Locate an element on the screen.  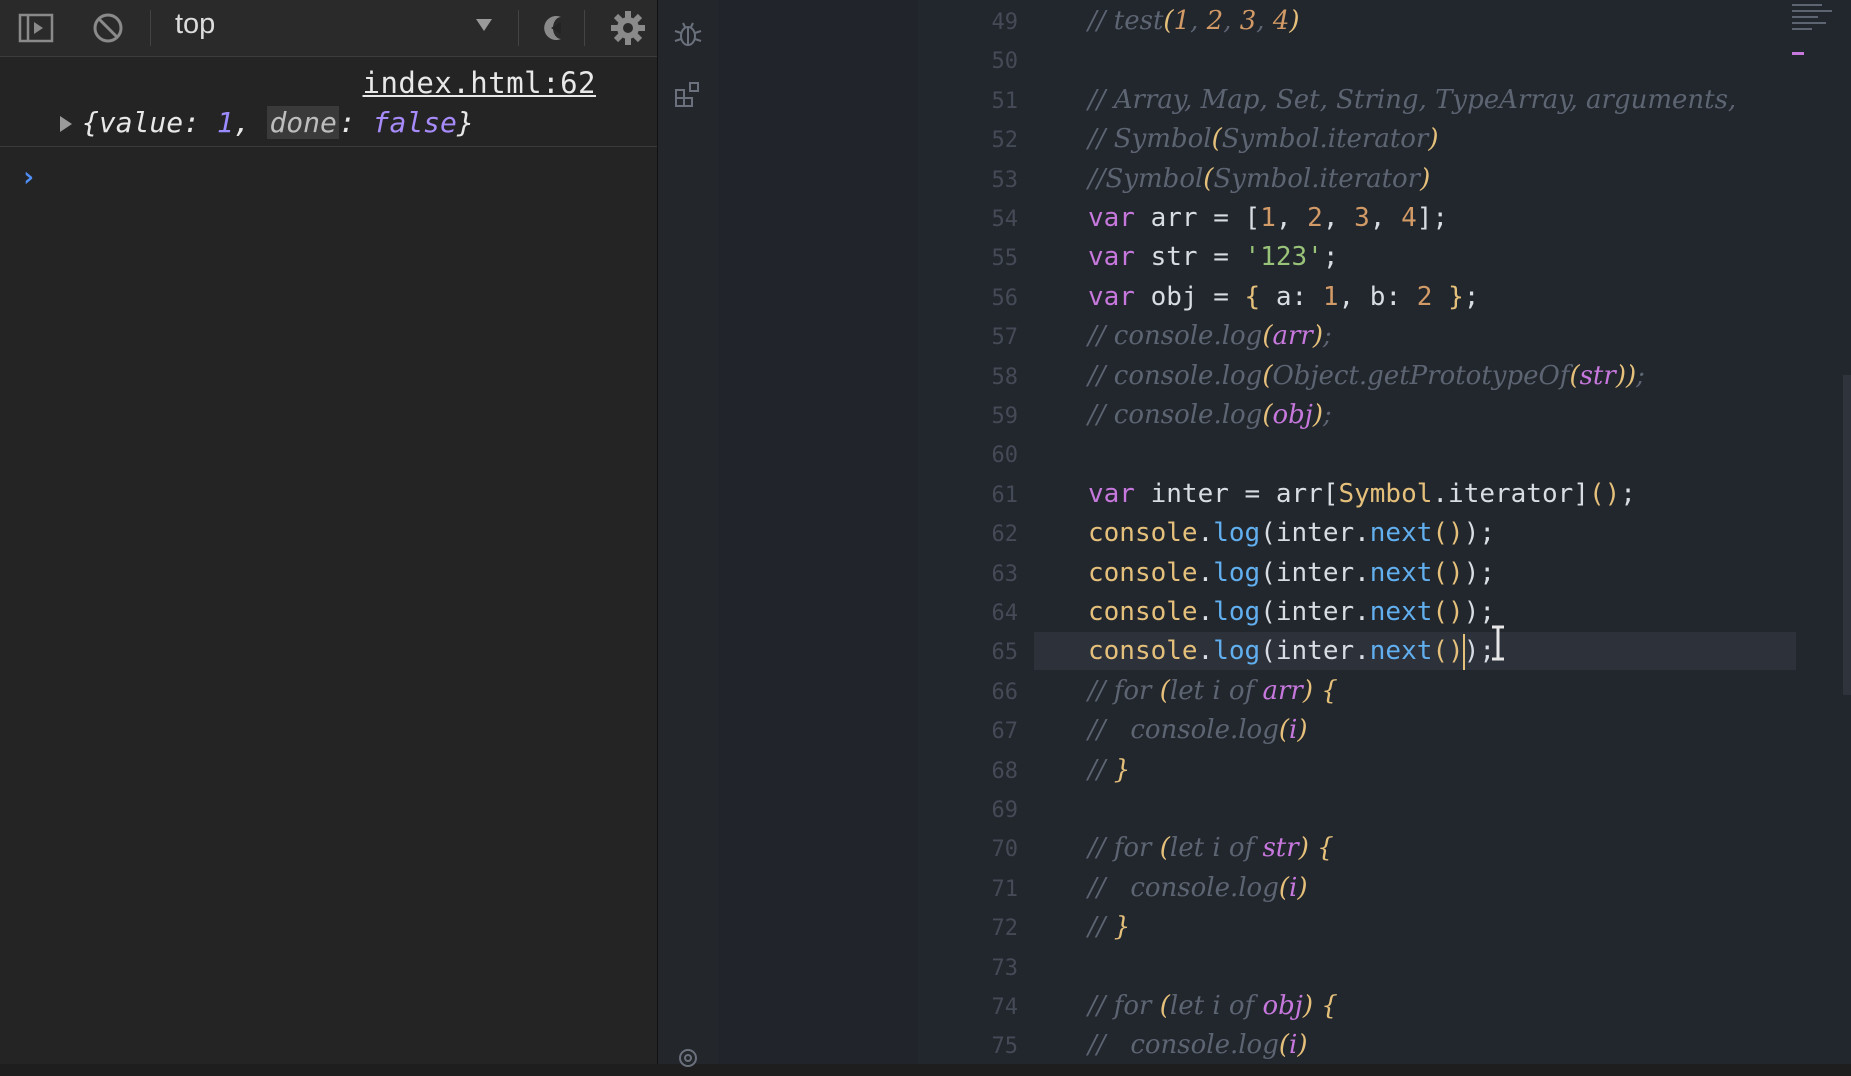
code-line: // console.log(arr); is located at coordinates (1210, 336).